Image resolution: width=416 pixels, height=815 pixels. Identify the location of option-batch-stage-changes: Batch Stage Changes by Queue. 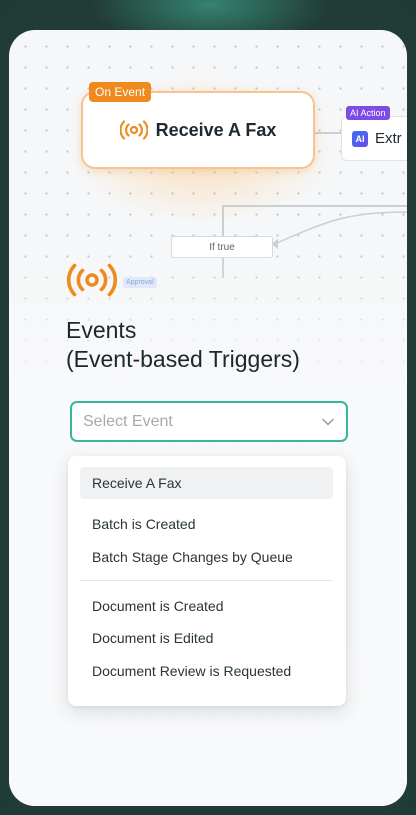
(206, 557).